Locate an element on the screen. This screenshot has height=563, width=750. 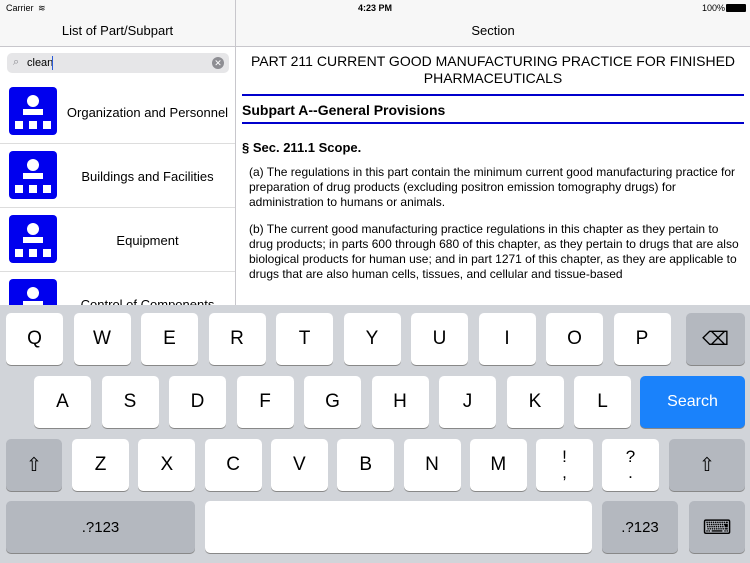
key-h: H is located at coordinates (400, 402).